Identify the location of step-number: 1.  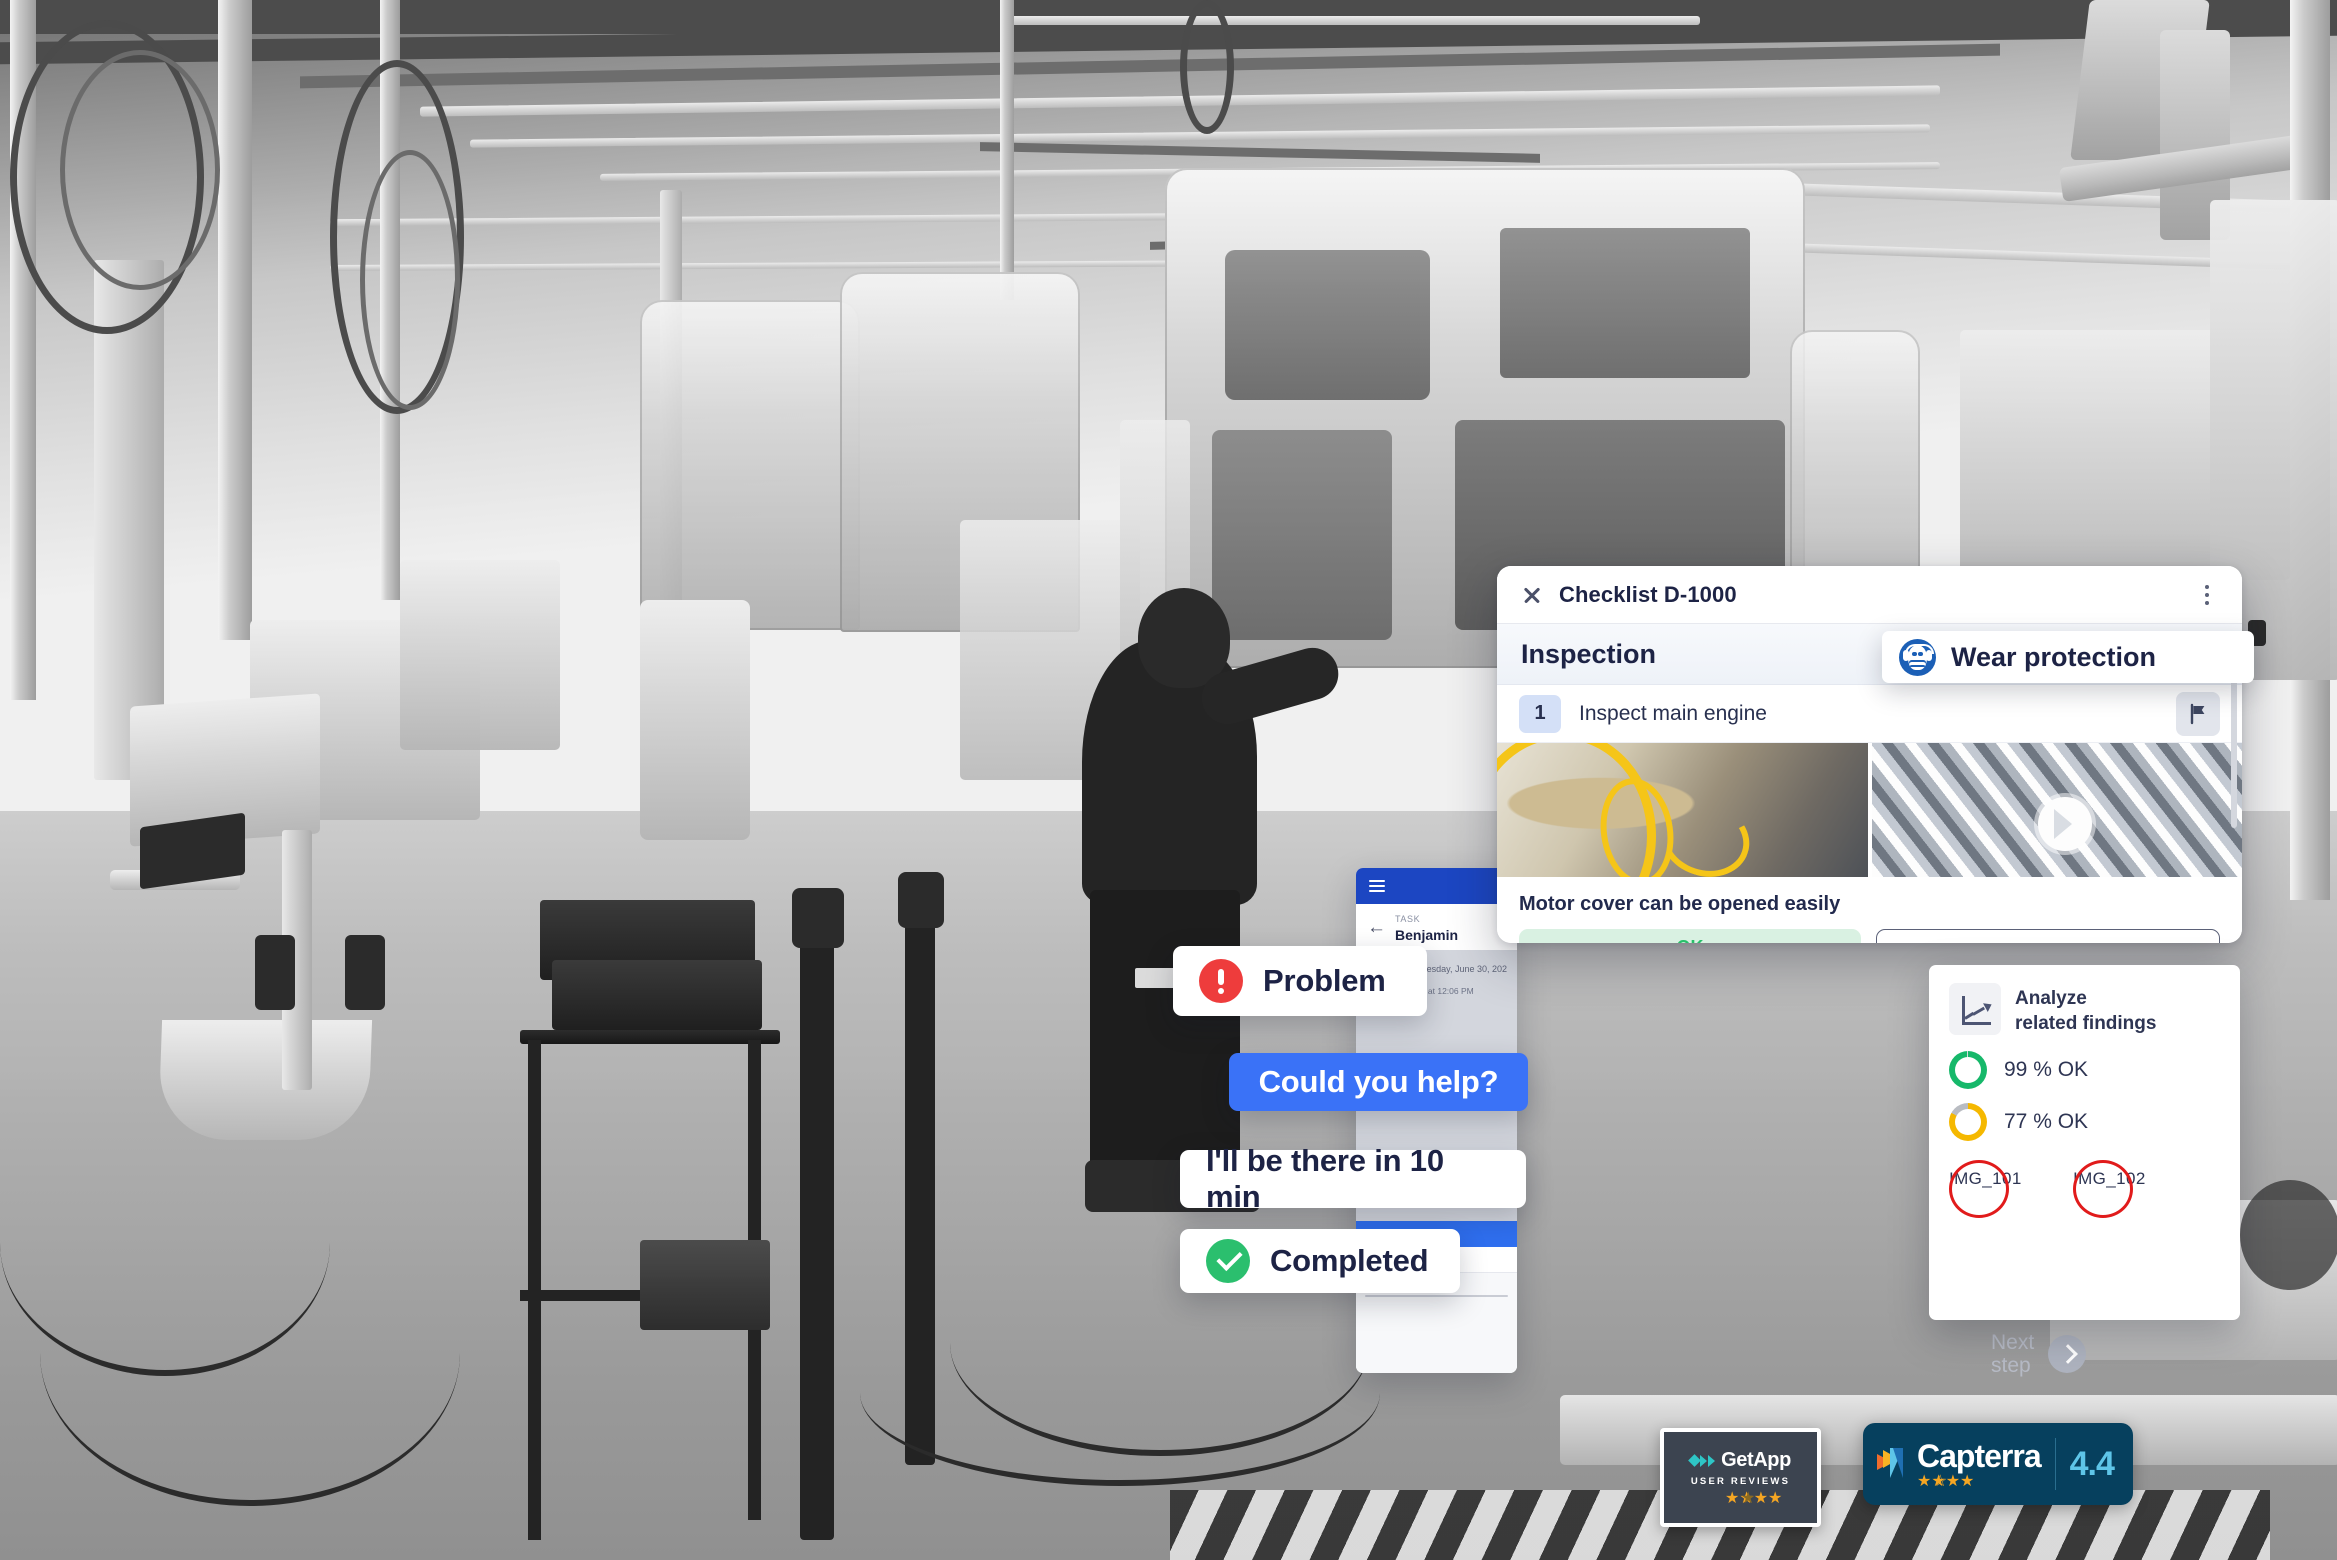
(1540, 713).